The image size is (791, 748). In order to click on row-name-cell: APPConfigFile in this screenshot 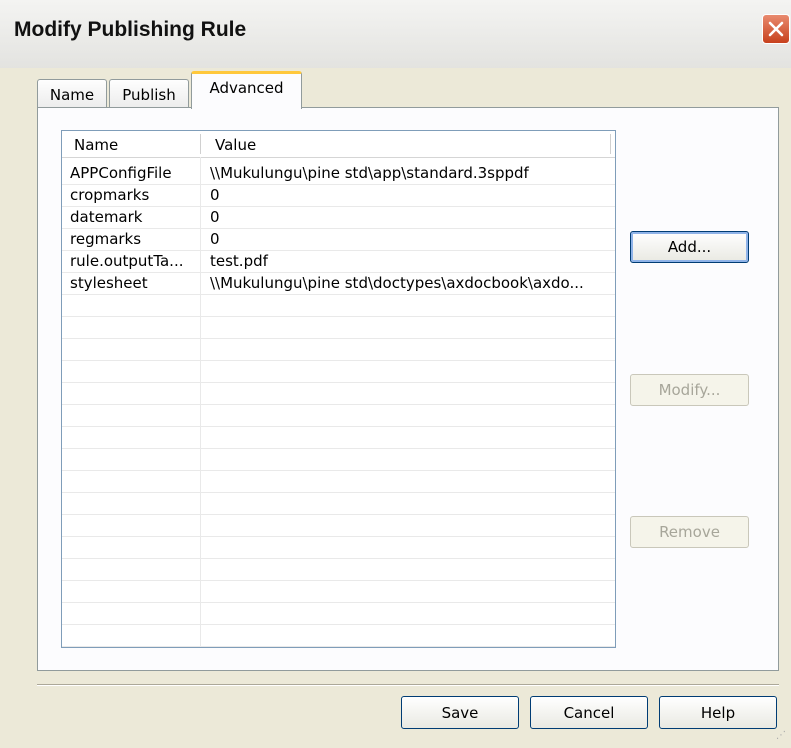, I will do `click(121, 173)`.